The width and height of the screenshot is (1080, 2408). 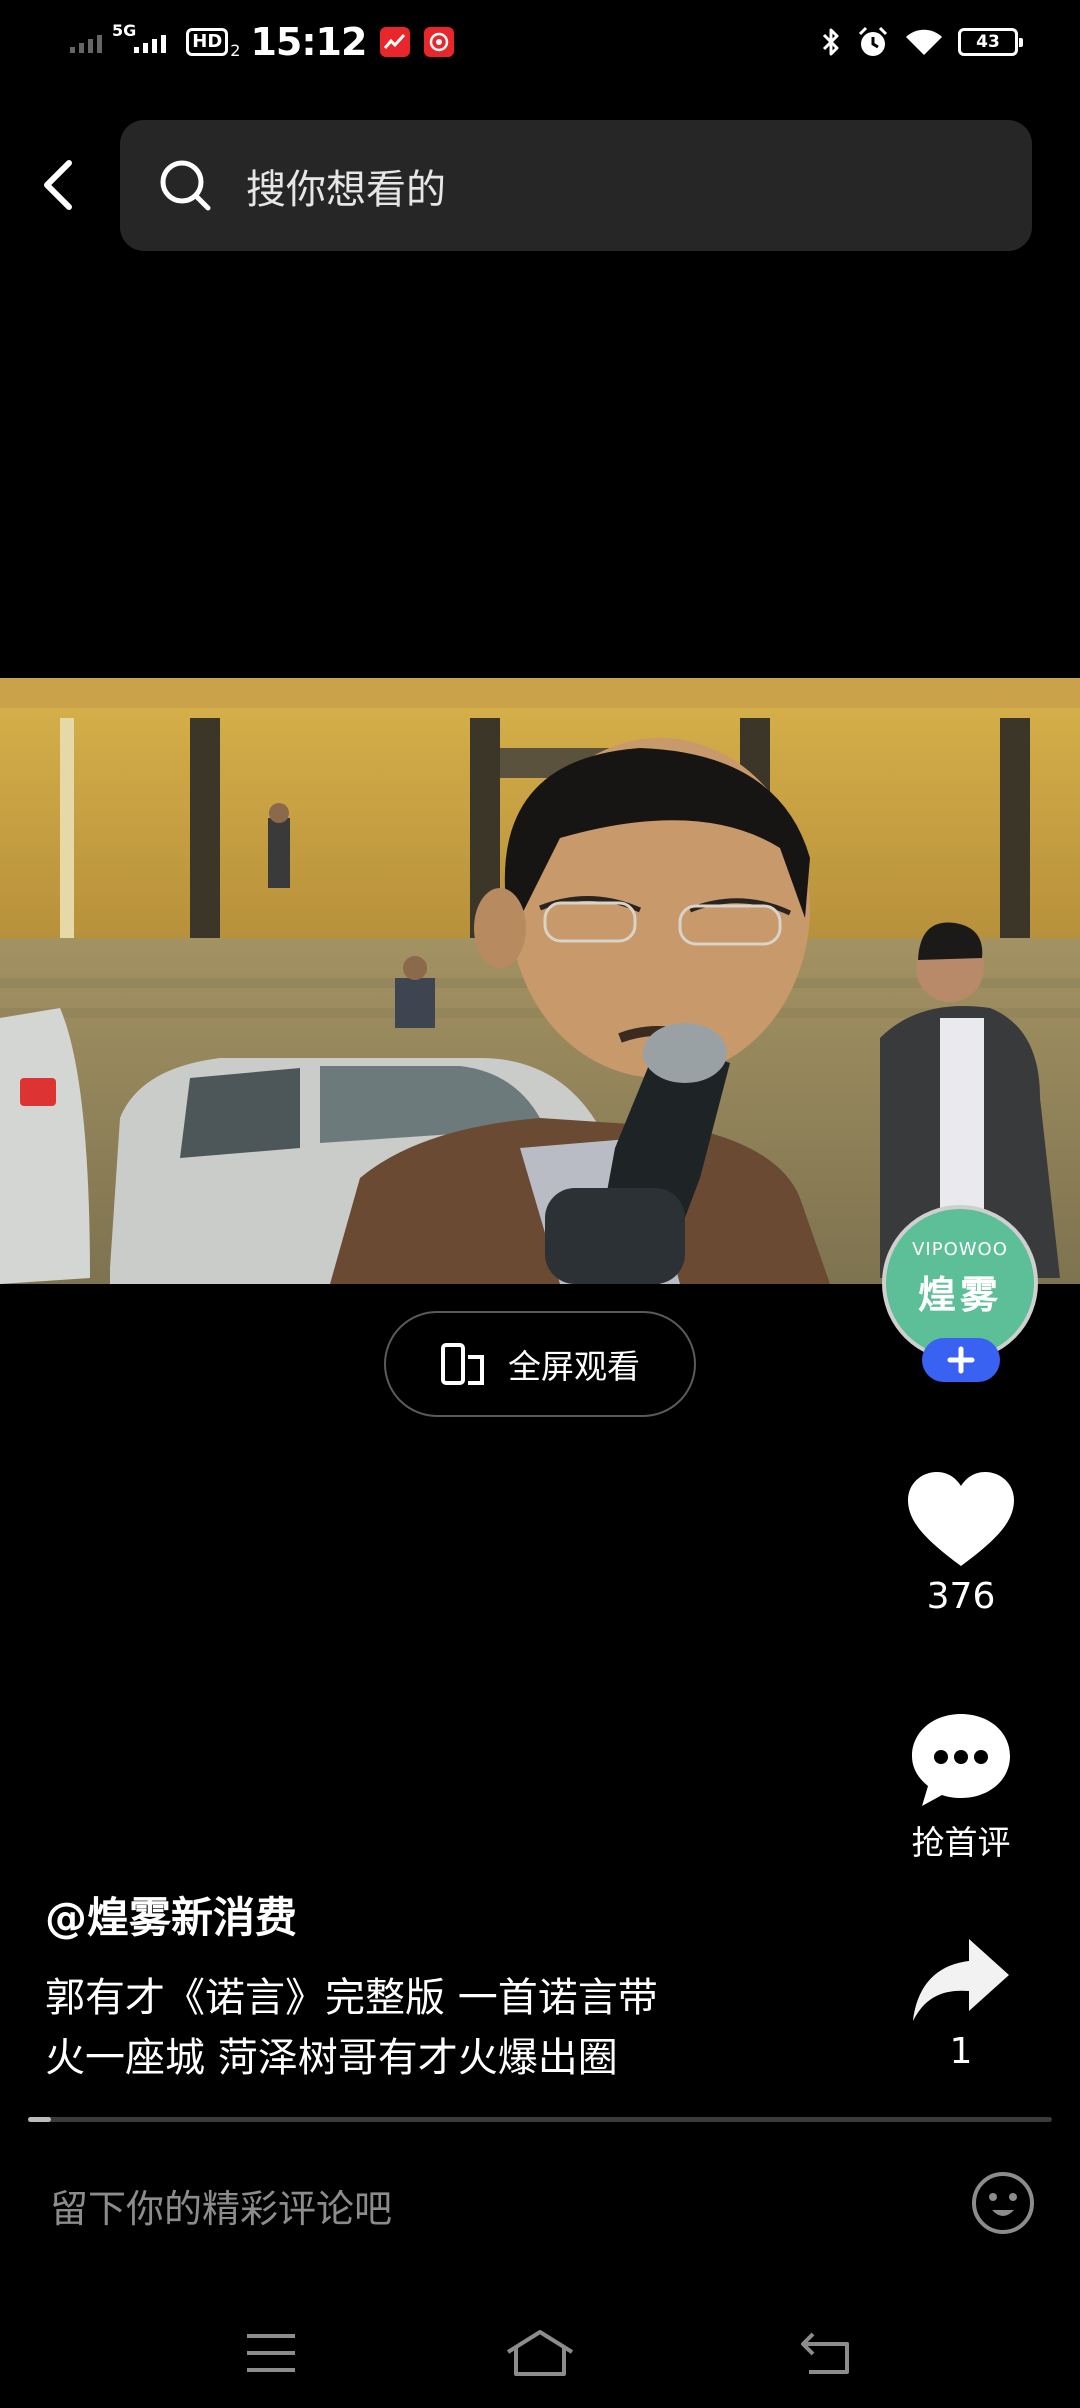 I want to click on menu-icon, so click(x=271, y=2353).